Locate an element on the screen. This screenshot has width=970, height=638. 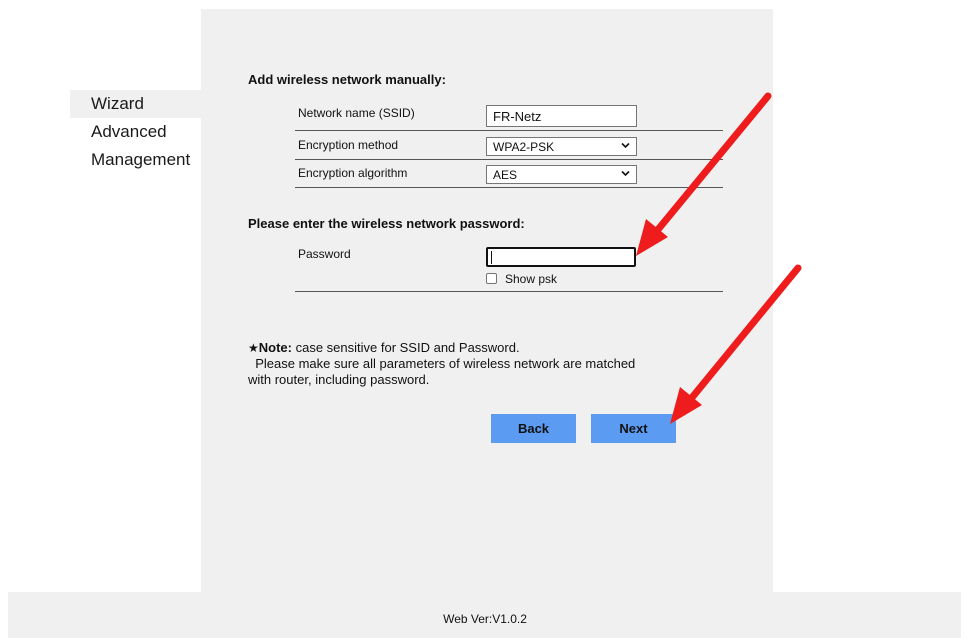
sidebar-item-management: Management is located at coordinates (135, 160).